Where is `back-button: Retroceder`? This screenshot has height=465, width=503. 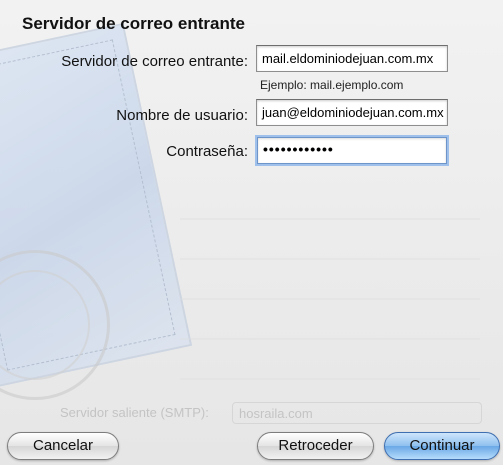
back-button: Retroceder is located at coordinates (315, 446).